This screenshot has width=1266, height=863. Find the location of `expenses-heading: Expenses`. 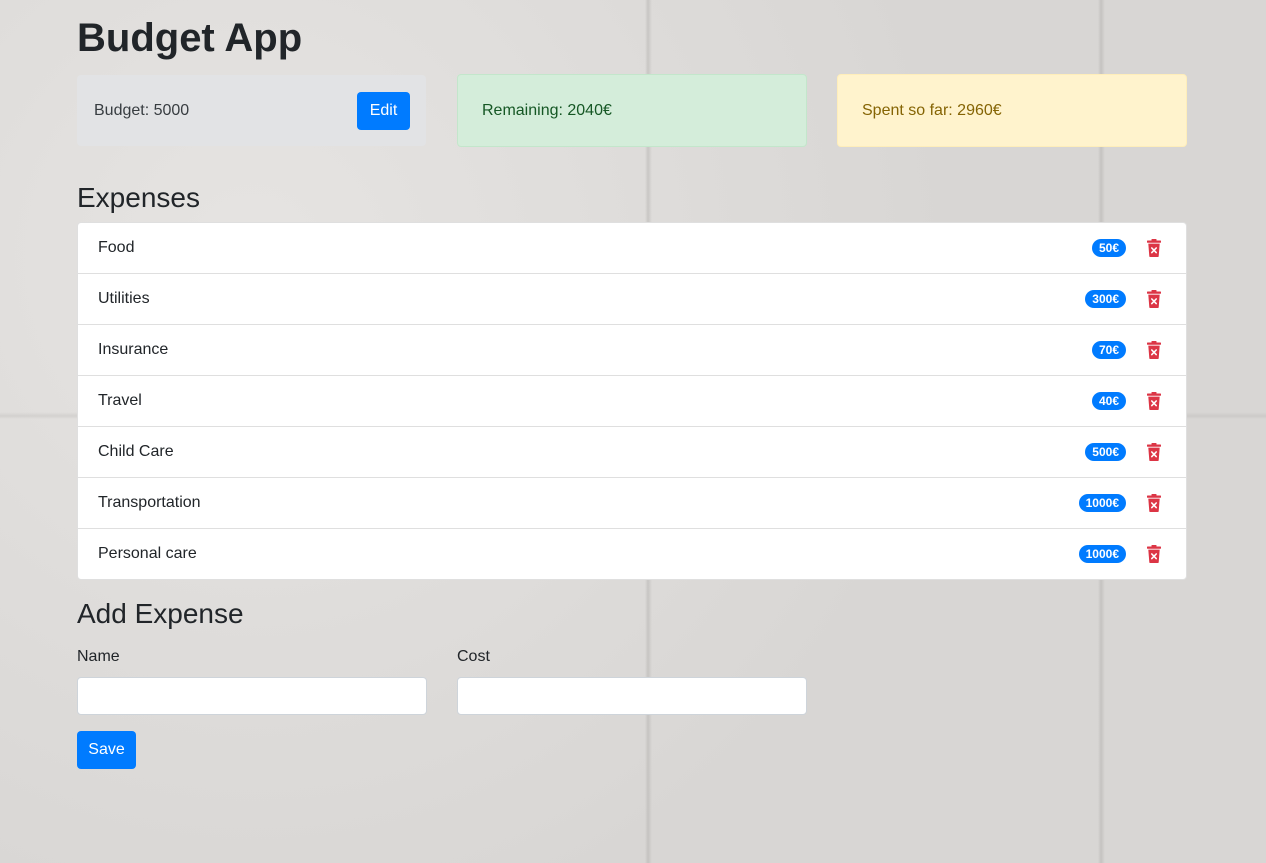

expenses-heading: Expenses is located at coordinates (138, 197).